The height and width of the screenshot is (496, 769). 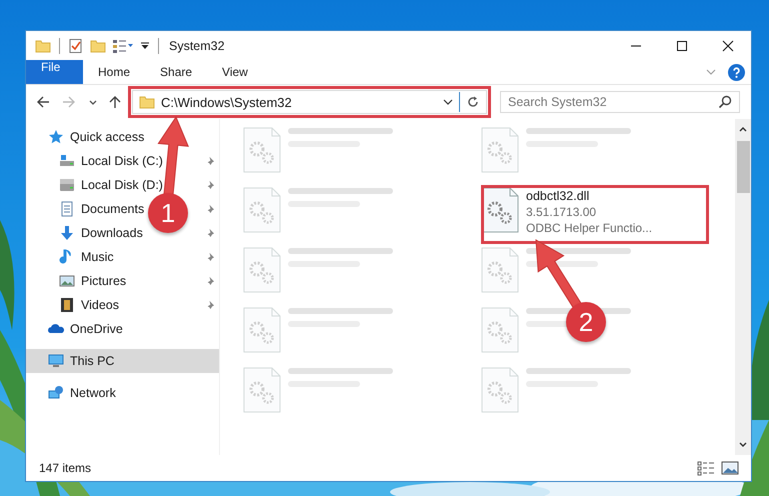 What do you see at coordinates (65, 468) in the screenshot?
I see `item-count: 147 items` at bounding box center [65, 468].